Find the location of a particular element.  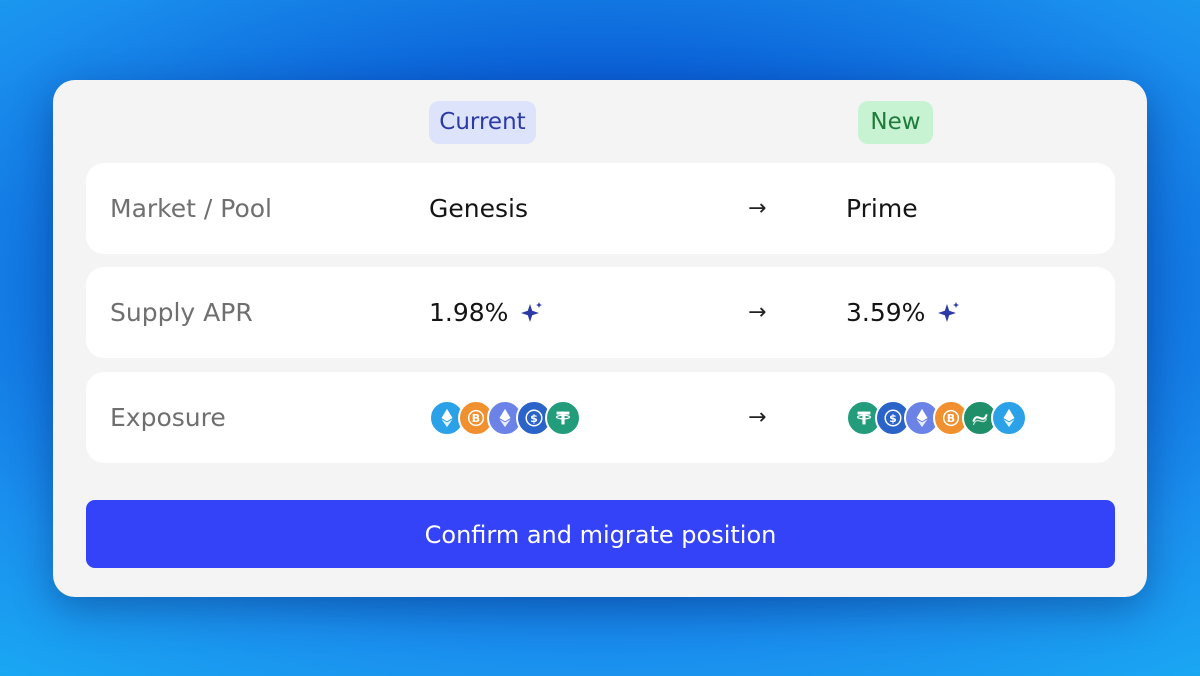

new-exposure: $ B is located at coordinates (936, 417).